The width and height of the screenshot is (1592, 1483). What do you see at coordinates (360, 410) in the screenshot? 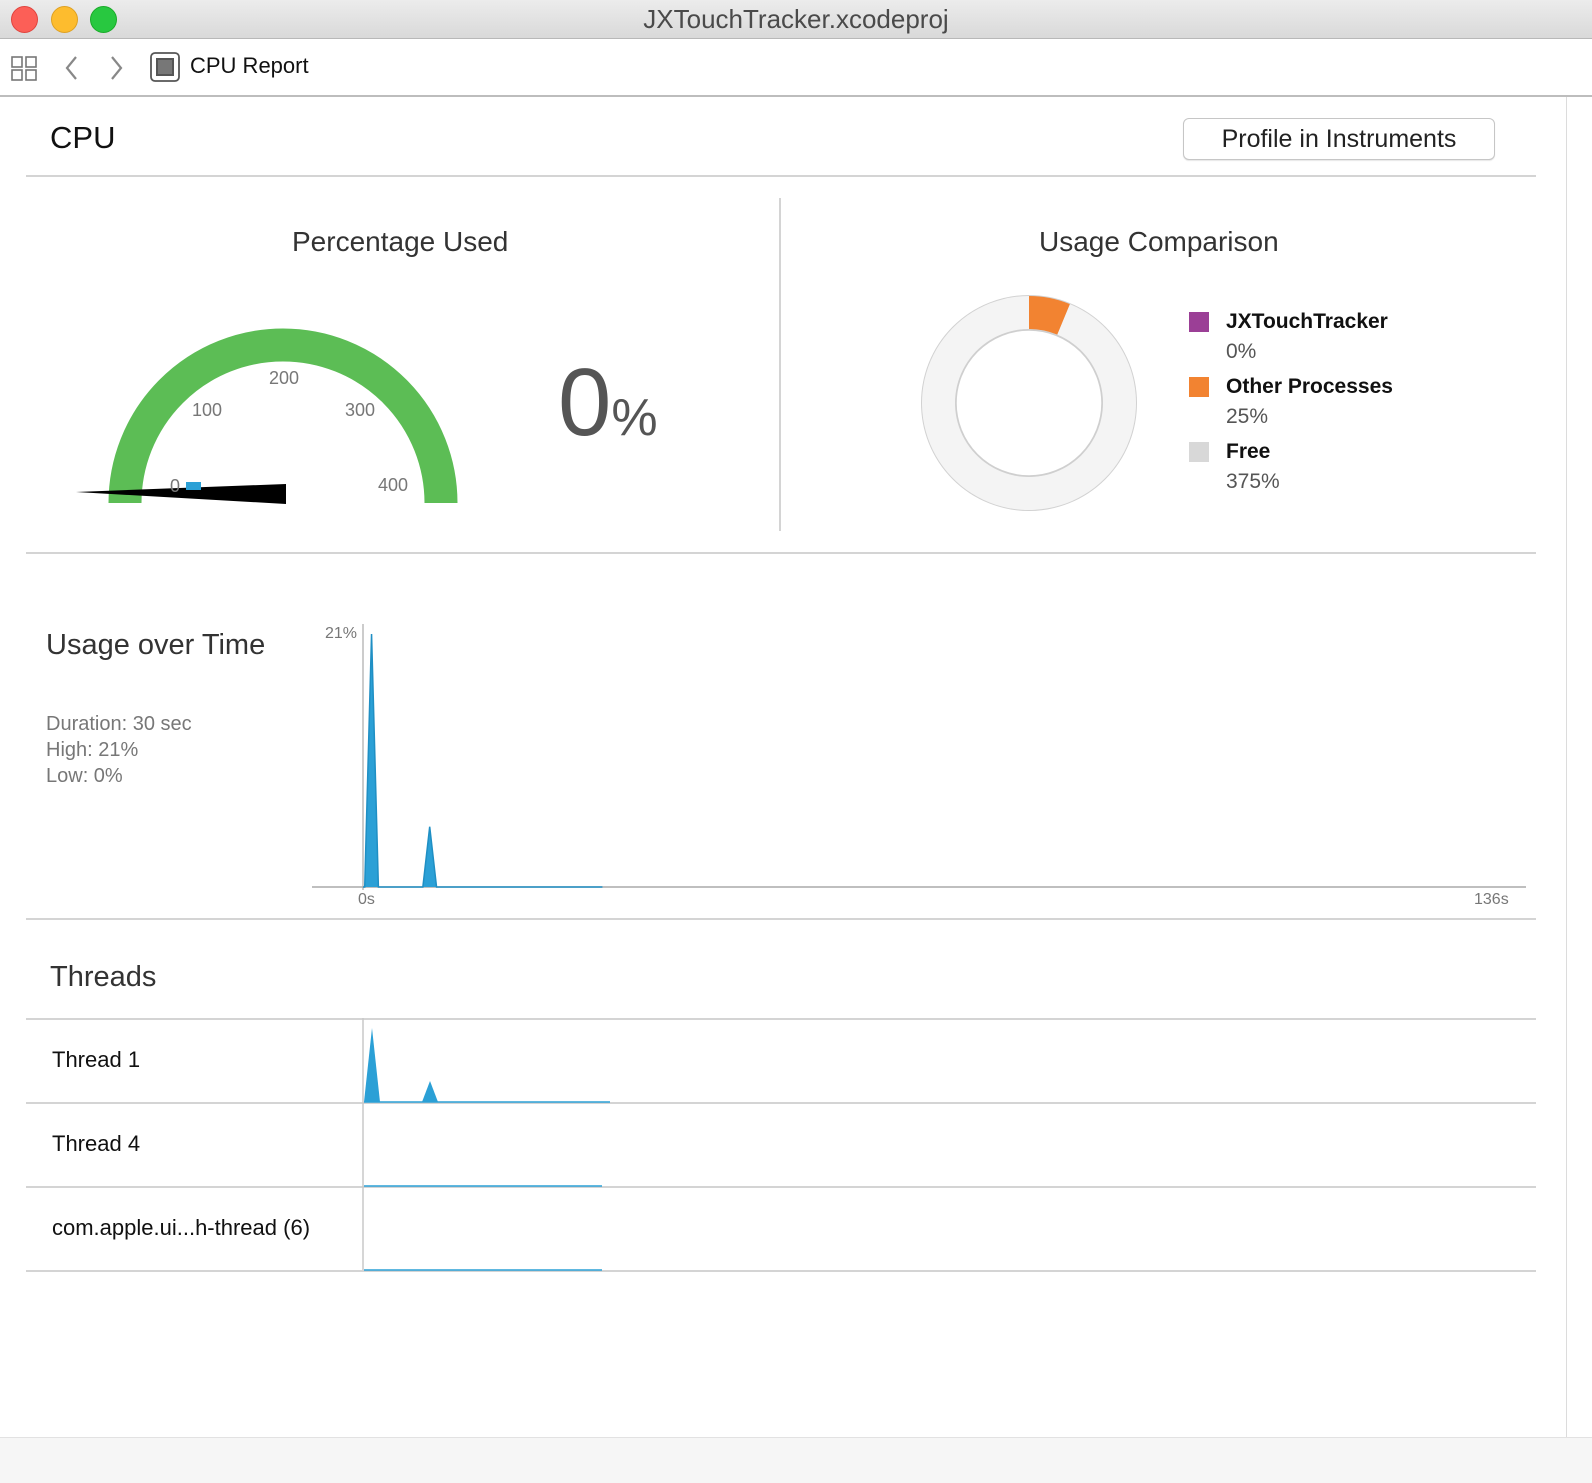
I see `gauge-tick-300: 300` at bounding box center [360, 410].